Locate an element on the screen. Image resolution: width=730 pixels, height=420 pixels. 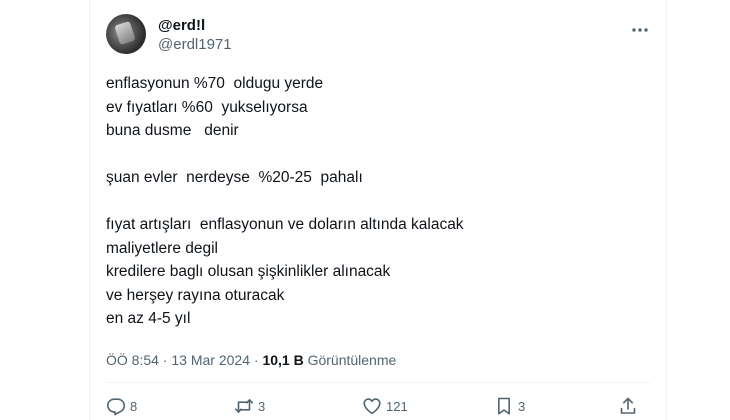
bookmark-icon is located at coordinates (504, 406).